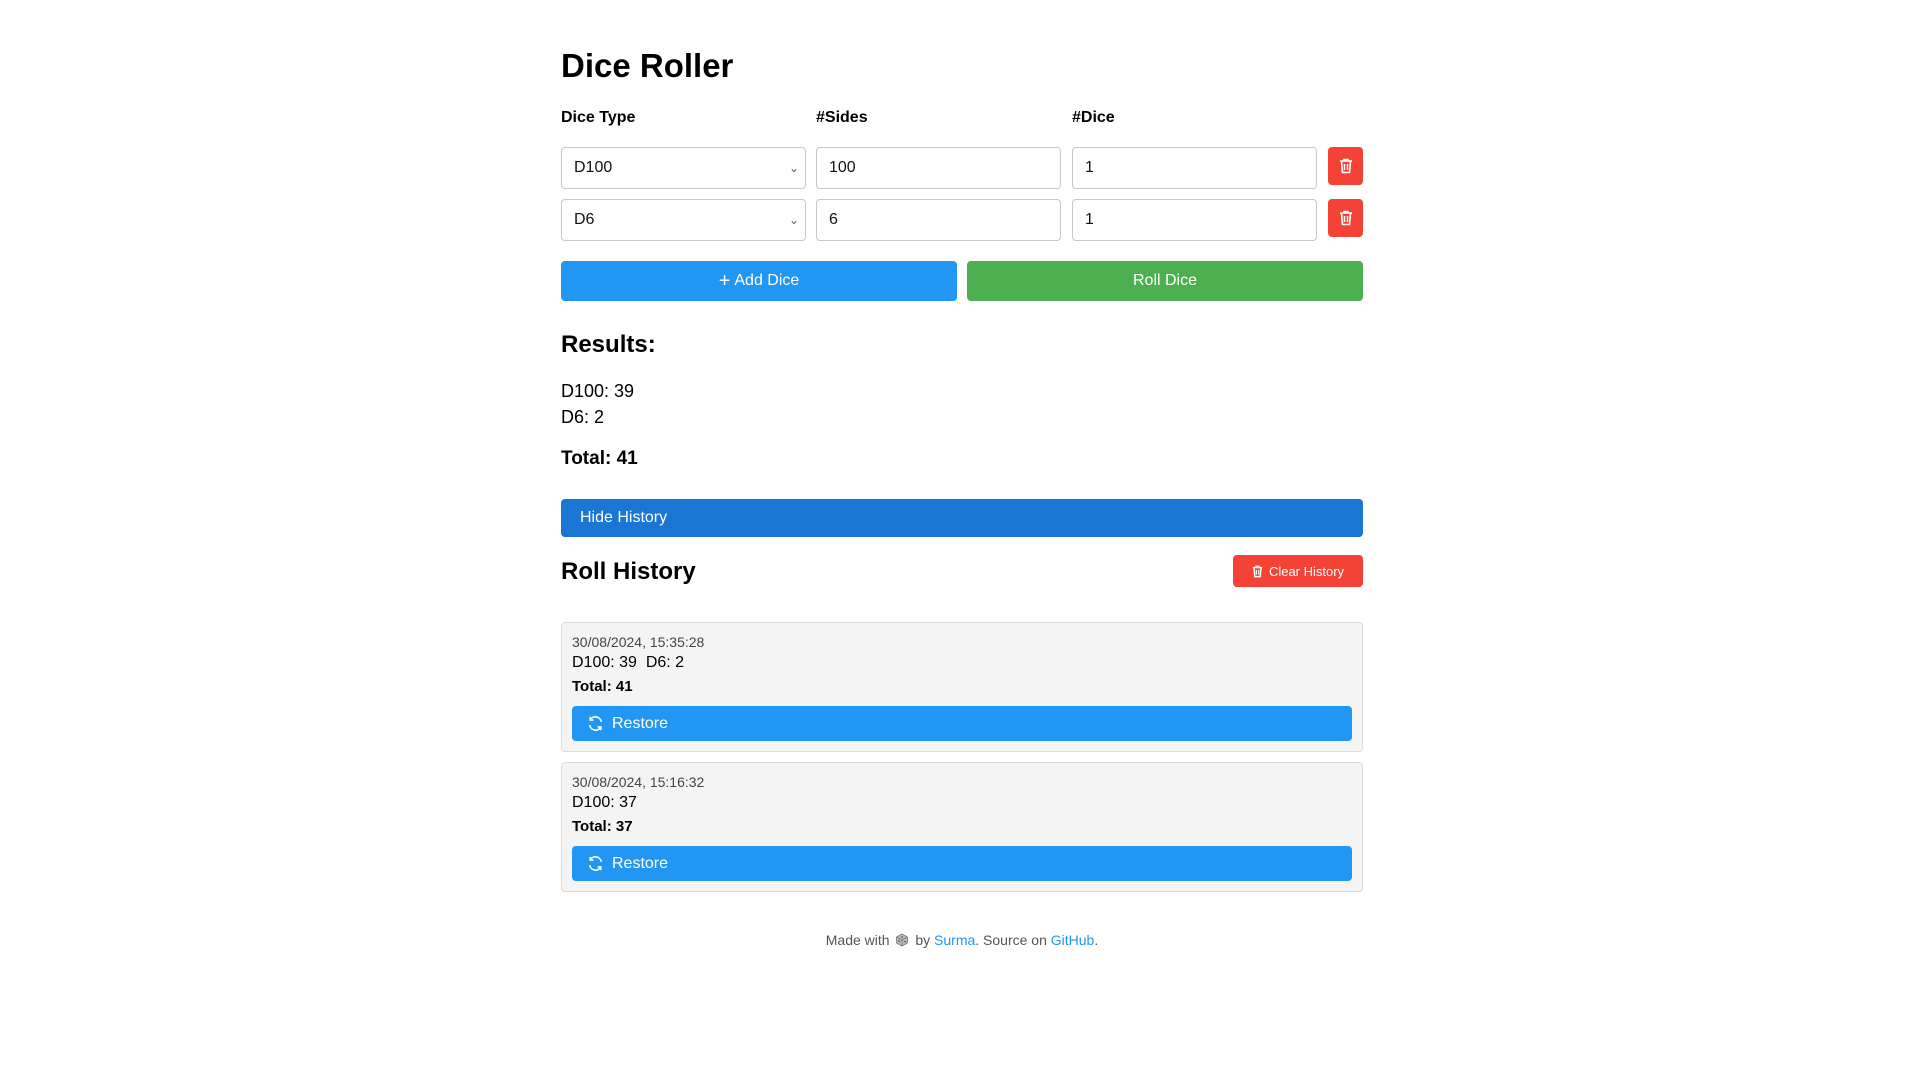 This screenshot has width=1920, height=1080. I want to click on author-link: Surma, so click(954, 940).